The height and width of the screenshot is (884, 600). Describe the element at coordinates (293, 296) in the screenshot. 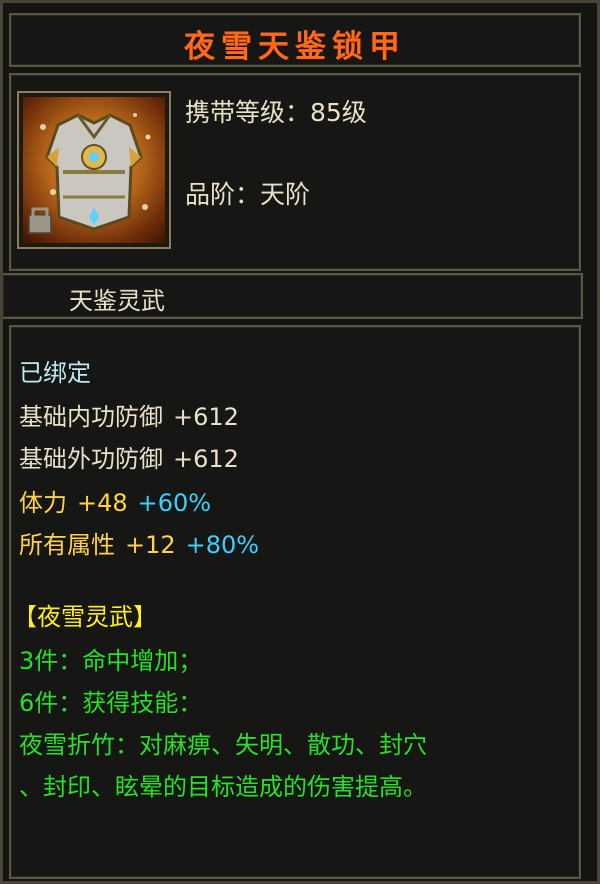

I see `set-header-bar: 天鉴灵武` at that location.